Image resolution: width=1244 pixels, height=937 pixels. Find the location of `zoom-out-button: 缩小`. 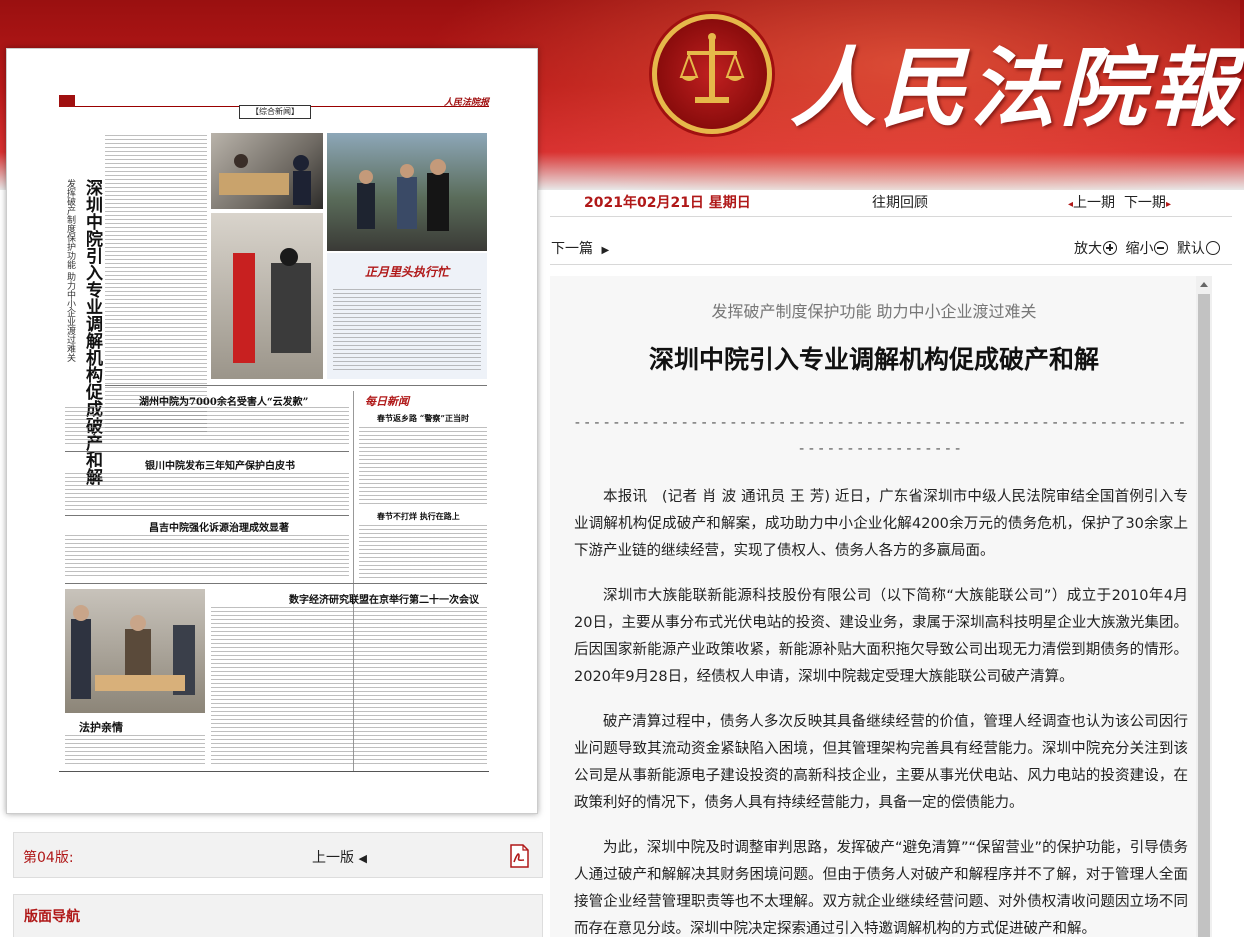

zoom-out-button: 缩小 is located at coordinates (1147, 249).